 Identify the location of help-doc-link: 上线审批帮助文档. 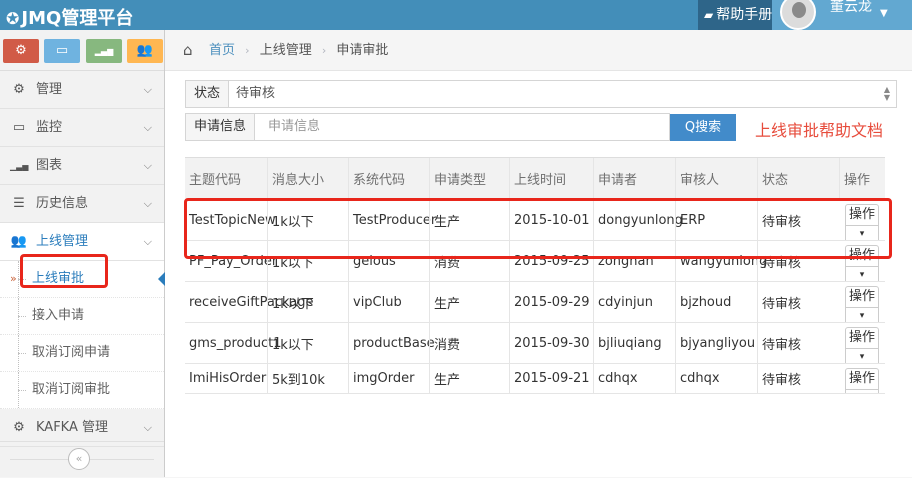
(819, 129).